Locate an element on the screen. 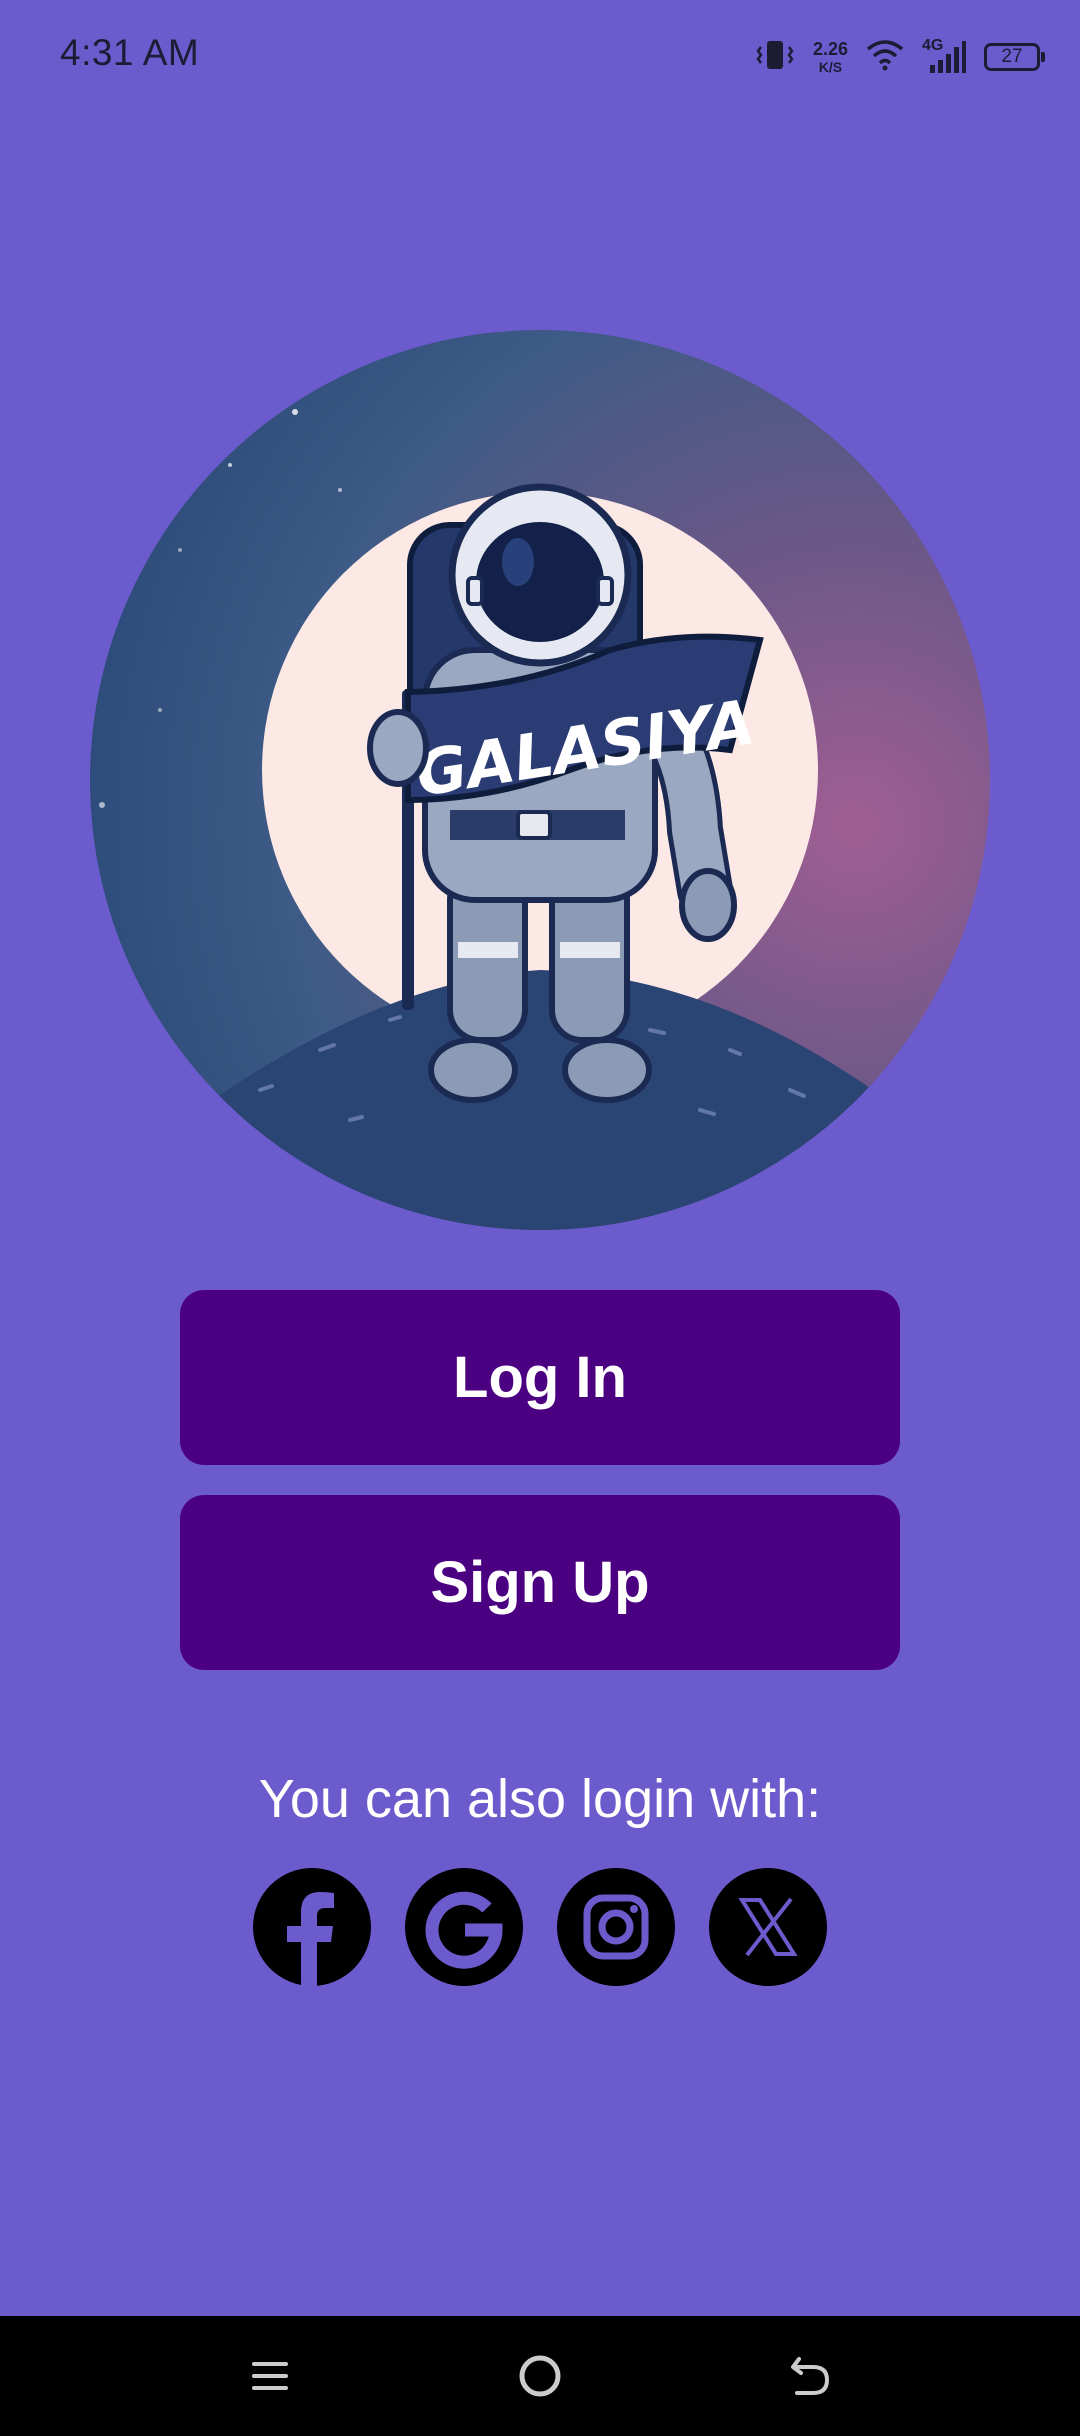 Image resolution: width=1080 pixels, height=2436 pixels. menu-button is located at coordinates (270, 2376).